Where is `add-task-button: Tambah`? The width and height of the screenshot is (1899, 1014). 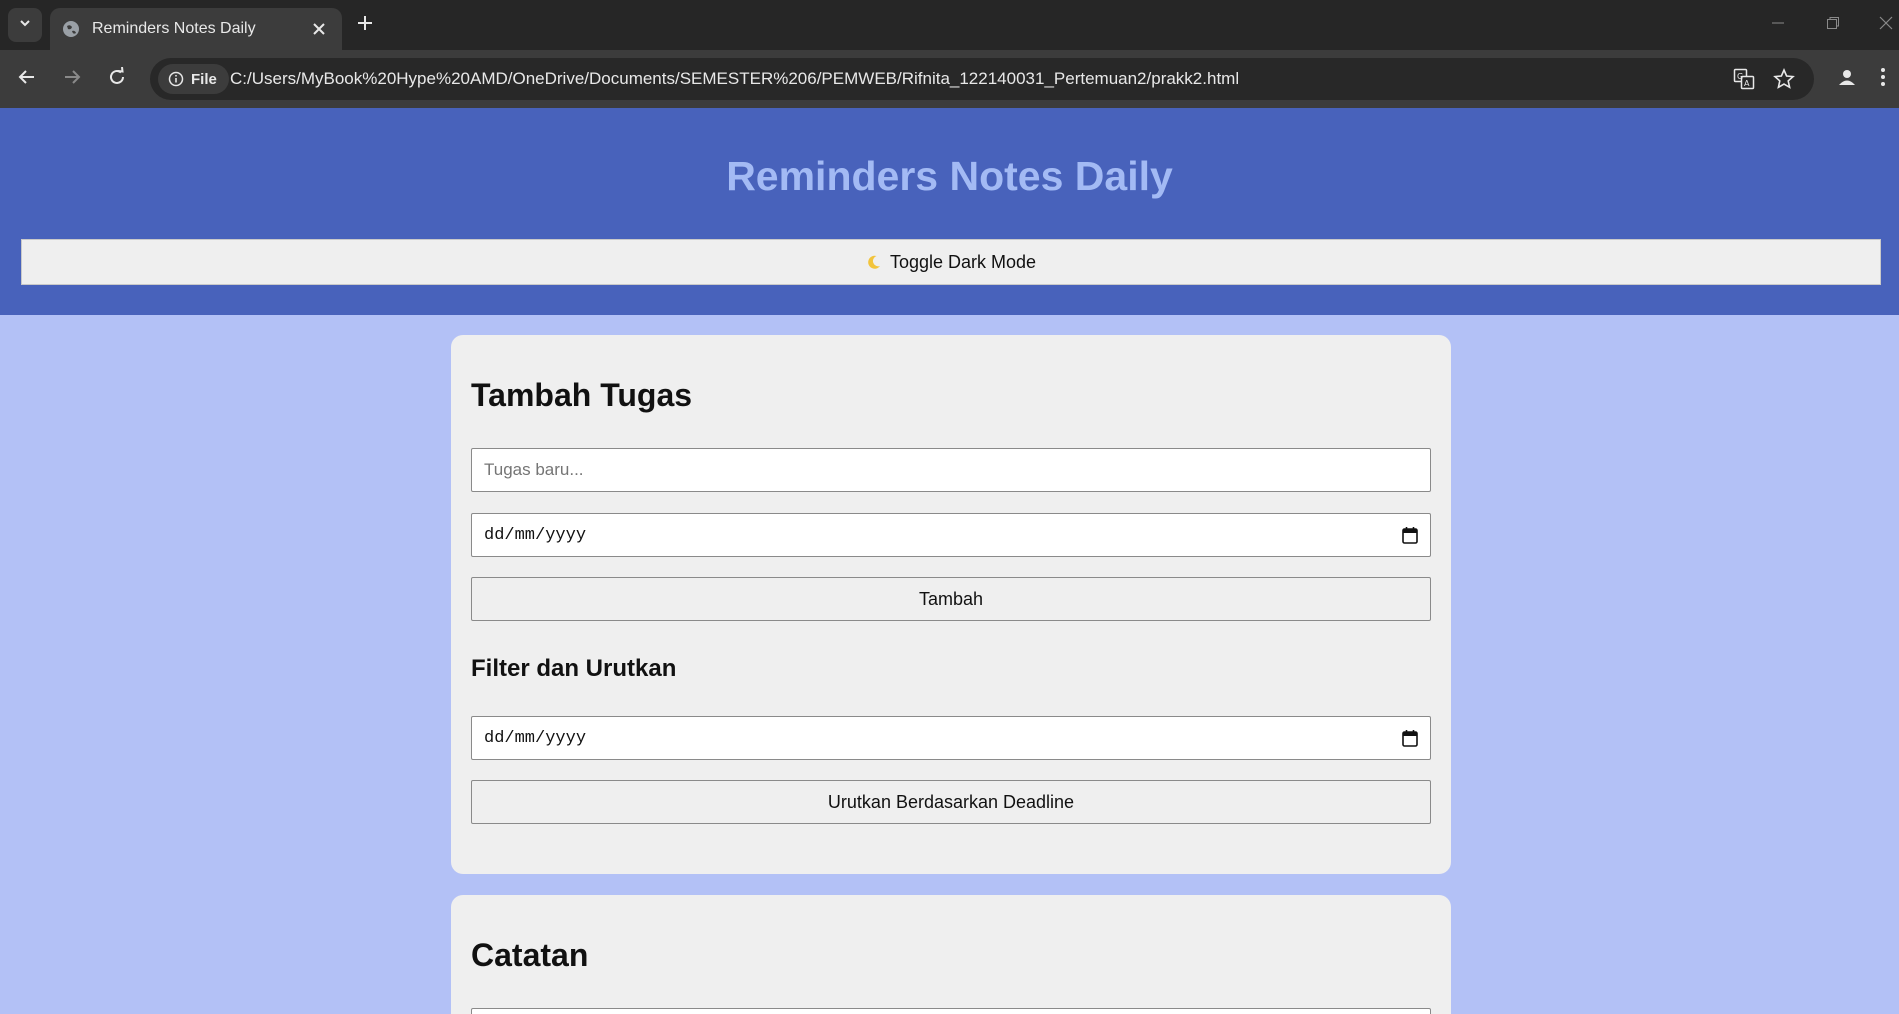
add-task-button: Tambah is located at coordinates (951, 599).